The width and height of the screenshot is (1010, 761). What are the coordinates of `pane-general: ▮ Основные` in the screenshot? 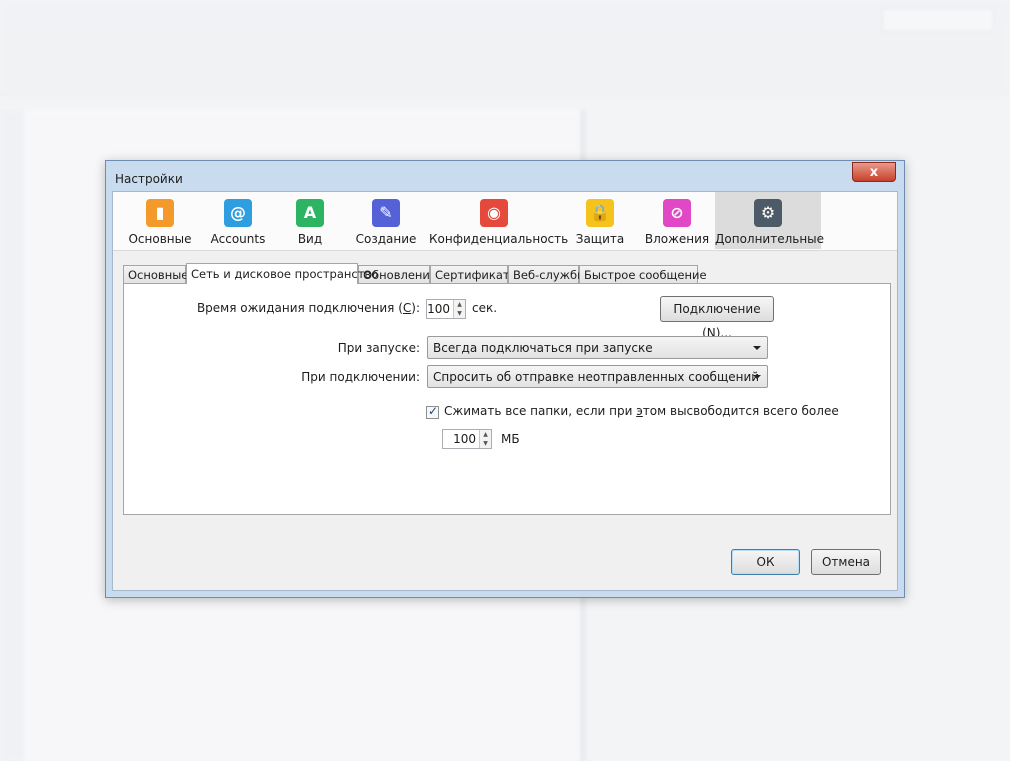 It's located at (160, 220).